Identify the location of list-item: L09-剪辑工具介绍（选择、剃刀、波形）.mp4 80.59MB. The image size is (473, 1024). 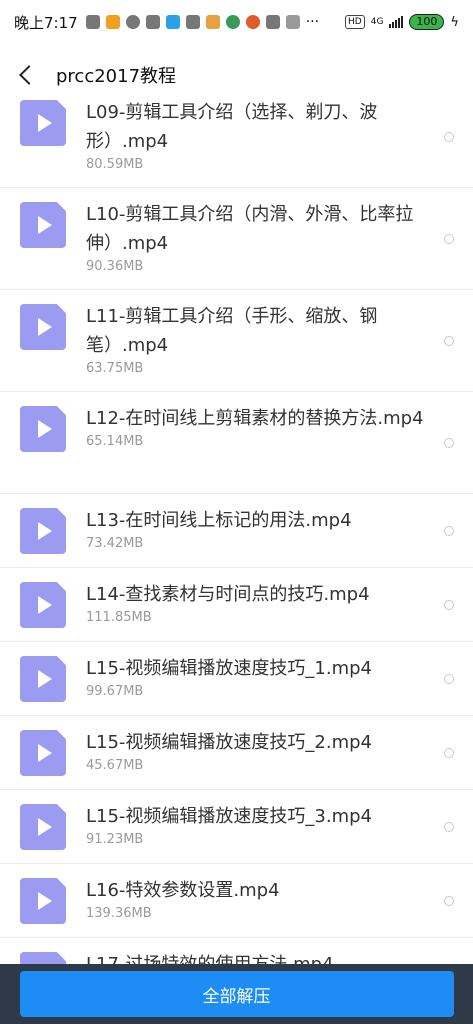
(236, 144).